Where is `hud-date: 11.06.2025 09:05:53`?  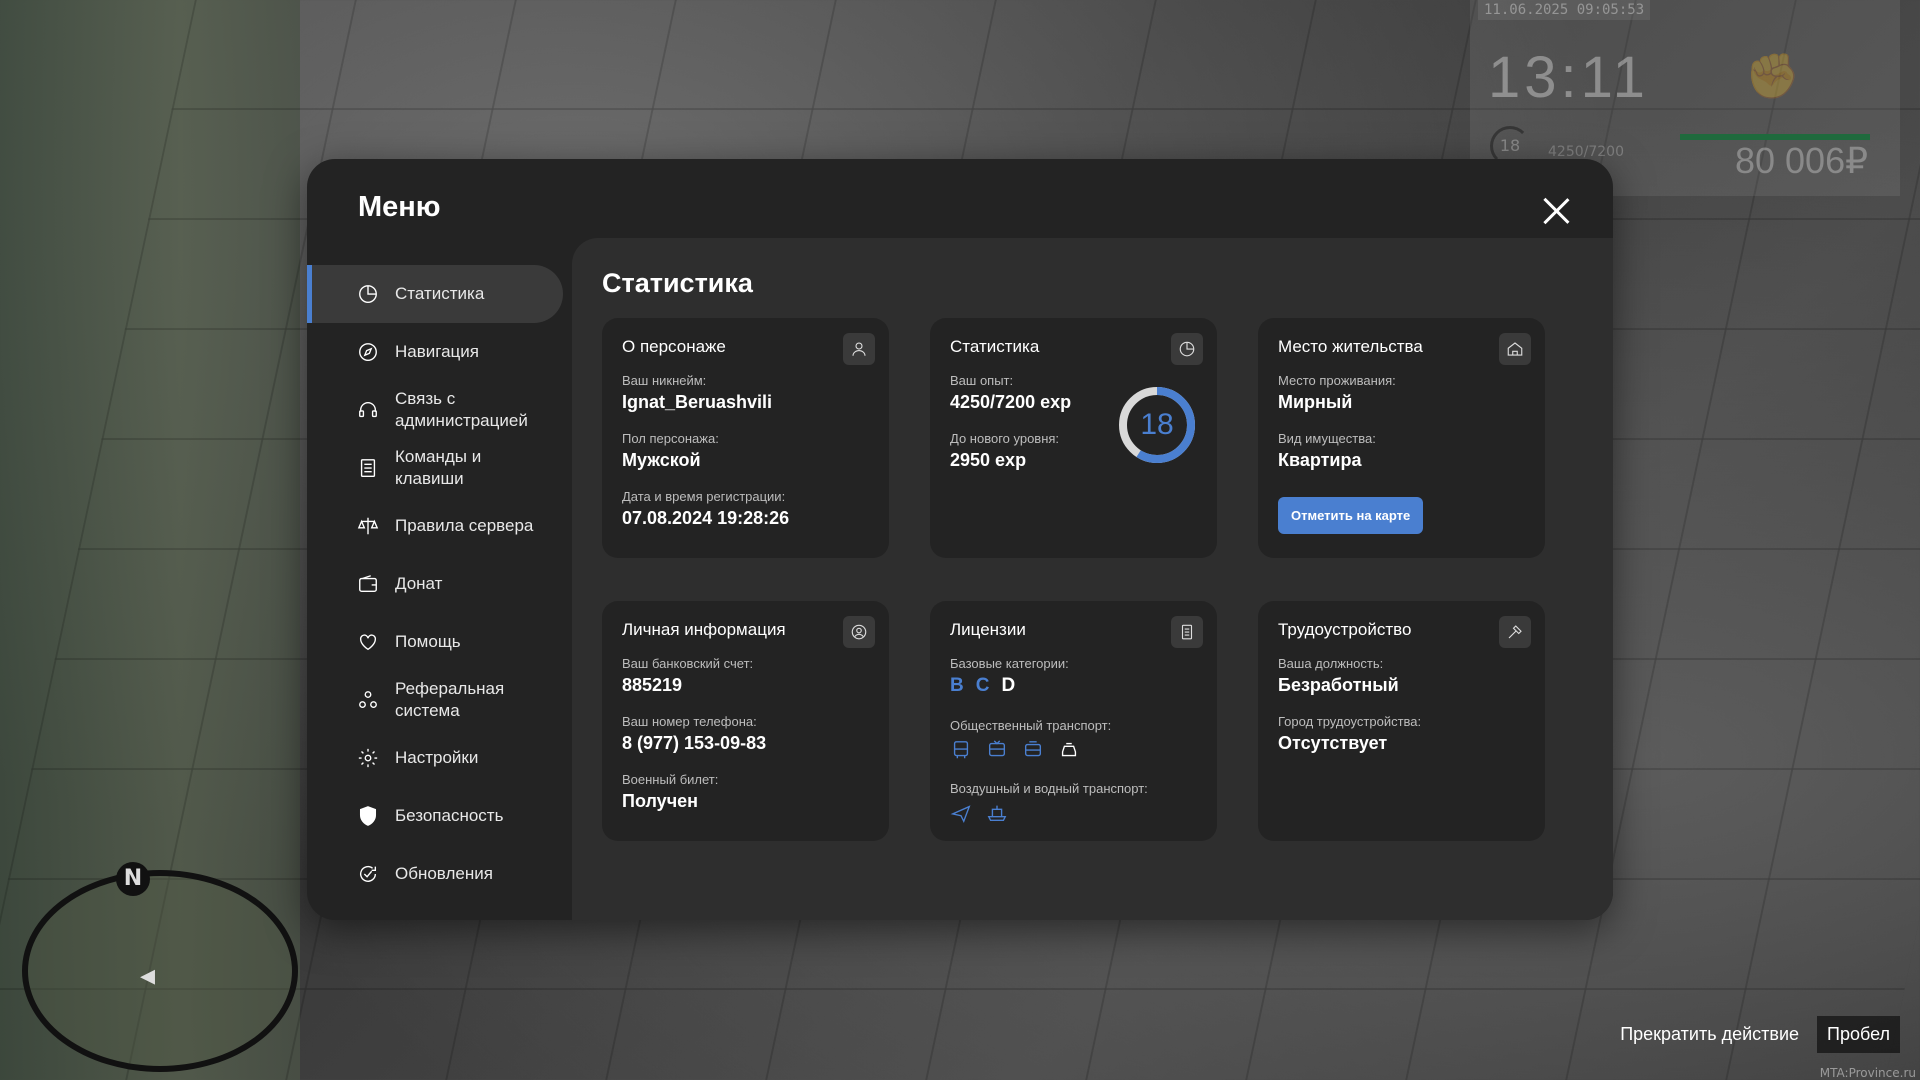
hud-date: 11.06.2025 09:05:53 is located at coordinates (1564, 10).